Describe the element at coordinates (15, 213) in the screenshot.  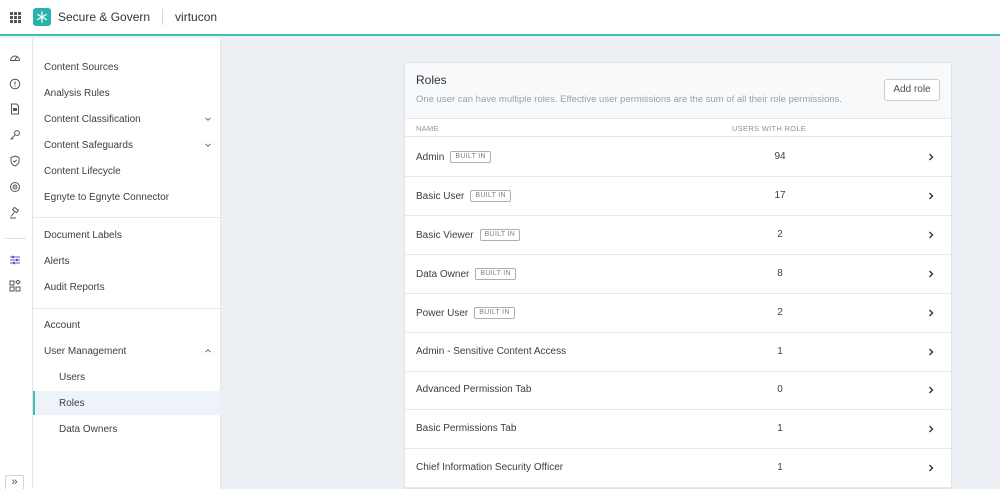
I see `gavel-icon` at that location.